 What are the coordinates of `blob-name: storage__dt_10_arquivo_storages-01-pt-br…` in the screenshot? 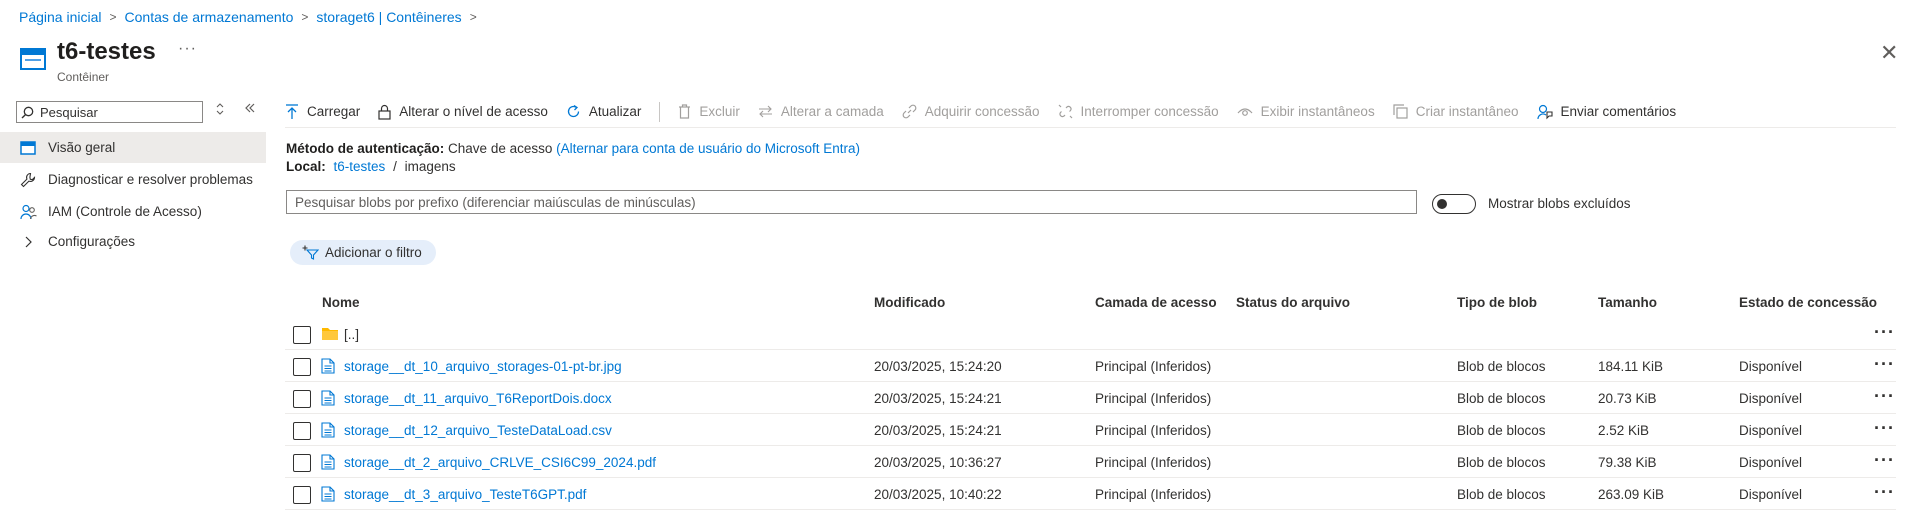 It's located at (483, 366).